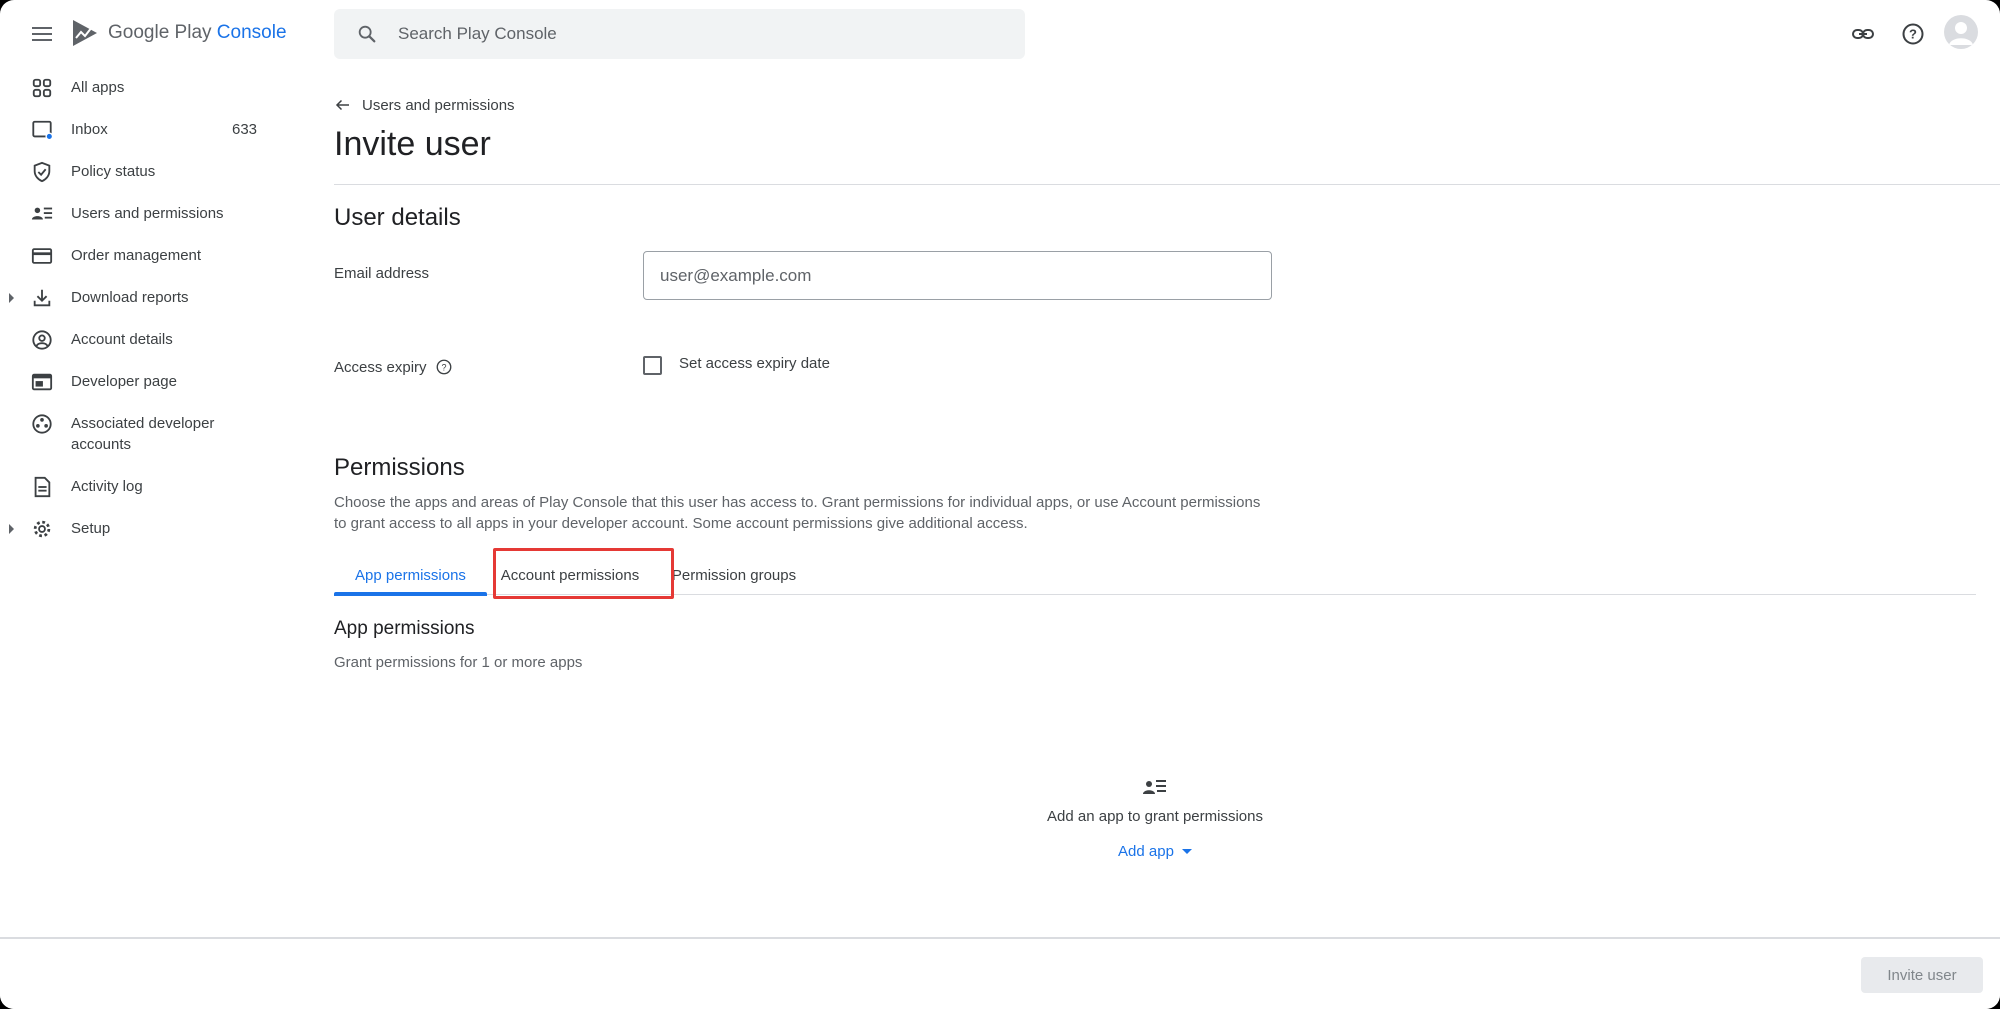 This screenshot has width=2000, height=1009. I want to click on tab-permission-groups: Permission groups, so click(734, 575).